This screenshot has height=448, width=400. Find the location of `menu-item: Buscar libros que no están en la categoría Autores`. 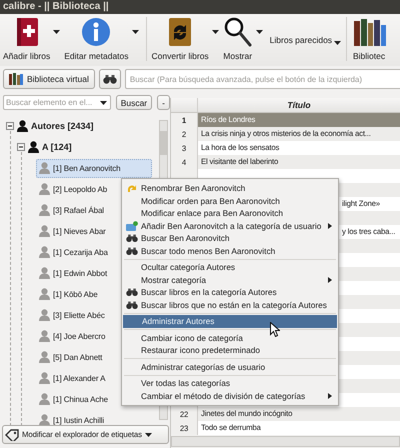

menu-item: Buscar libros que no están en la categoría Autores is located at coordinates (230, 304).